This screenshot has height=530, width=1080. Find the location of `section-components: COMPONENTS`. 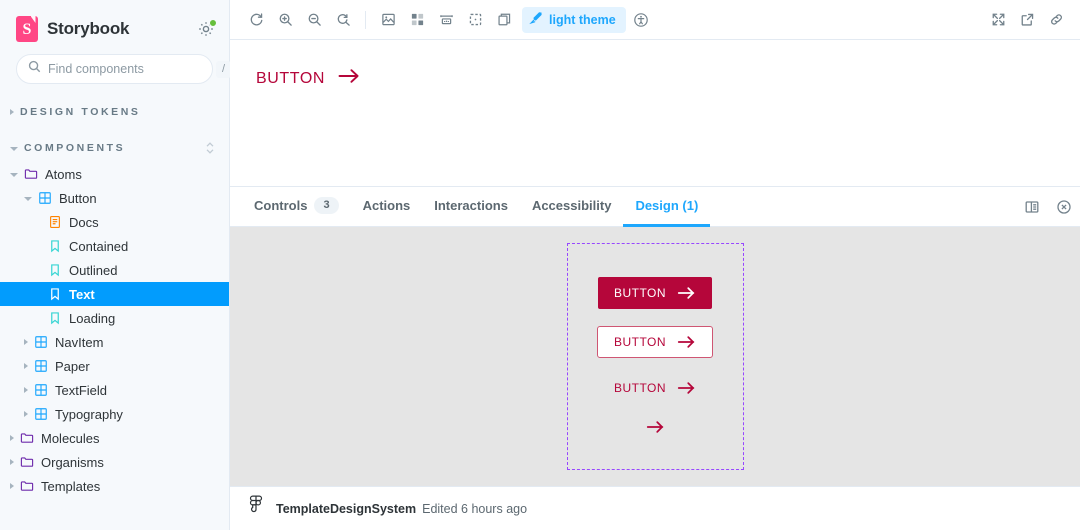

section-components: COMPONENTS is located at coordinates (114, 148).